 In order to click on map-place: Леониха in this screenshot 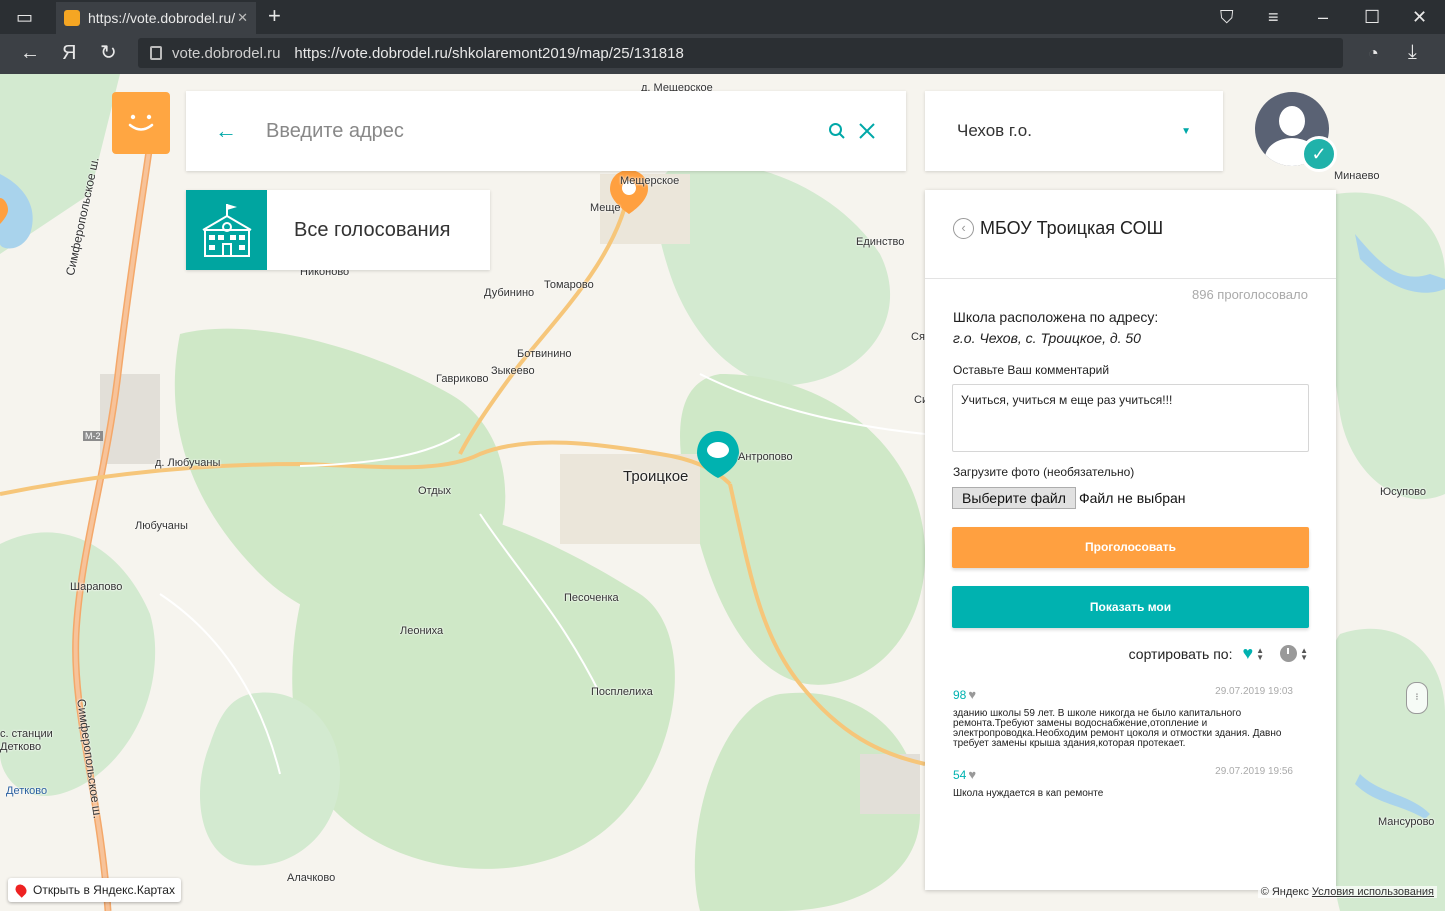, I will do `click(422, 631)`.